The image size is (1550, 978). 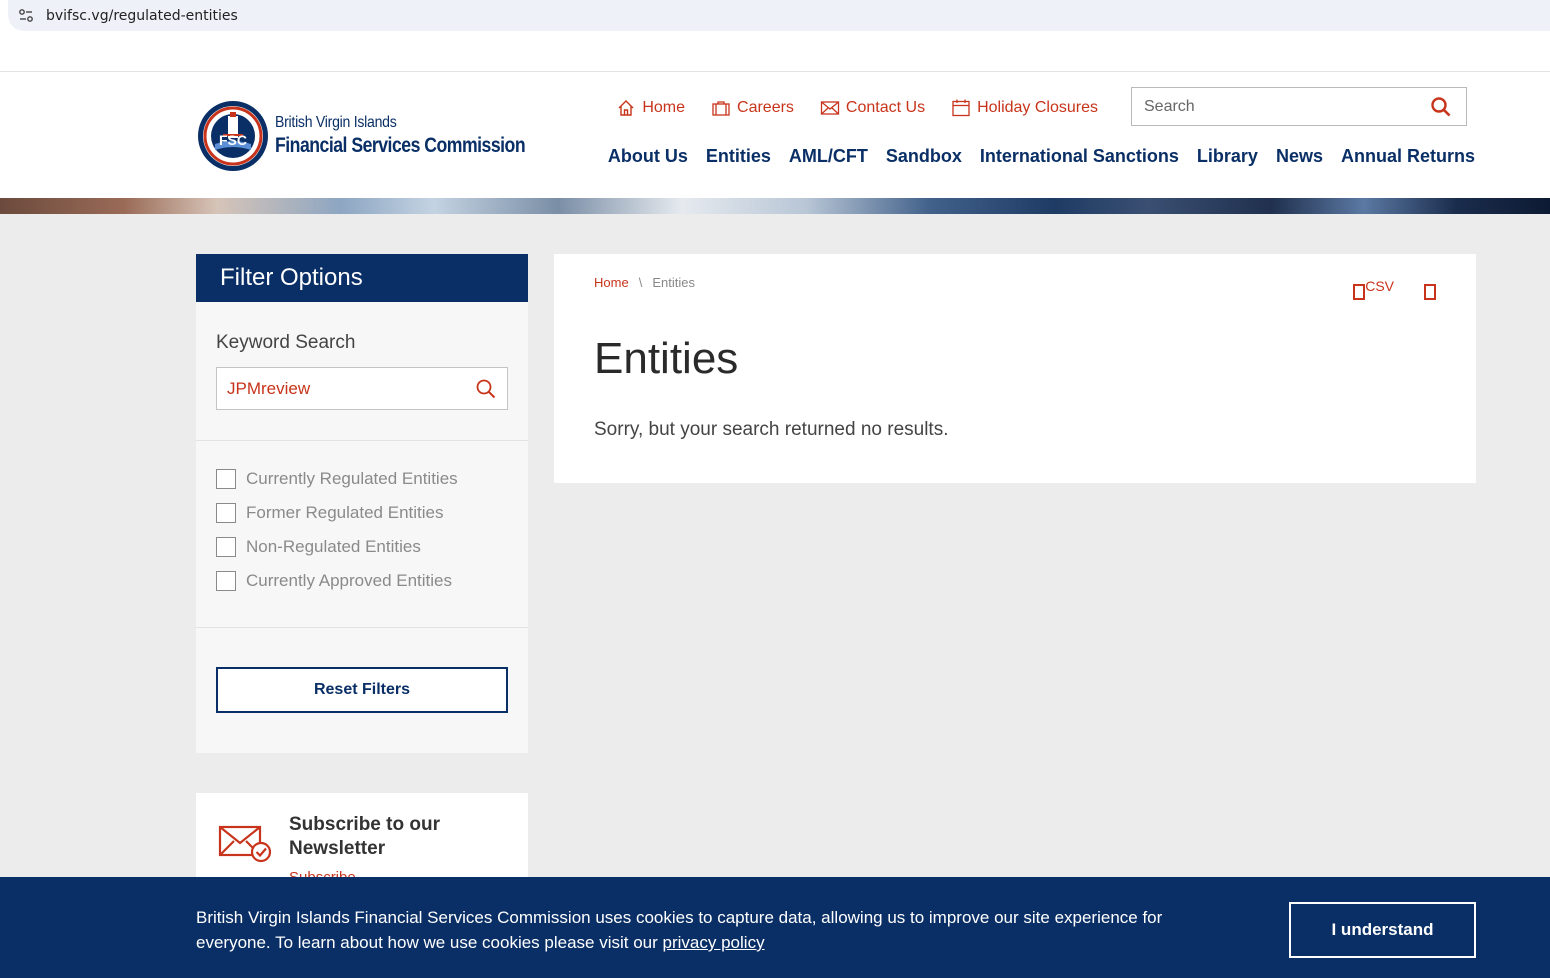 I want to click on hero-banner-strip, so click(x=775, y=206).